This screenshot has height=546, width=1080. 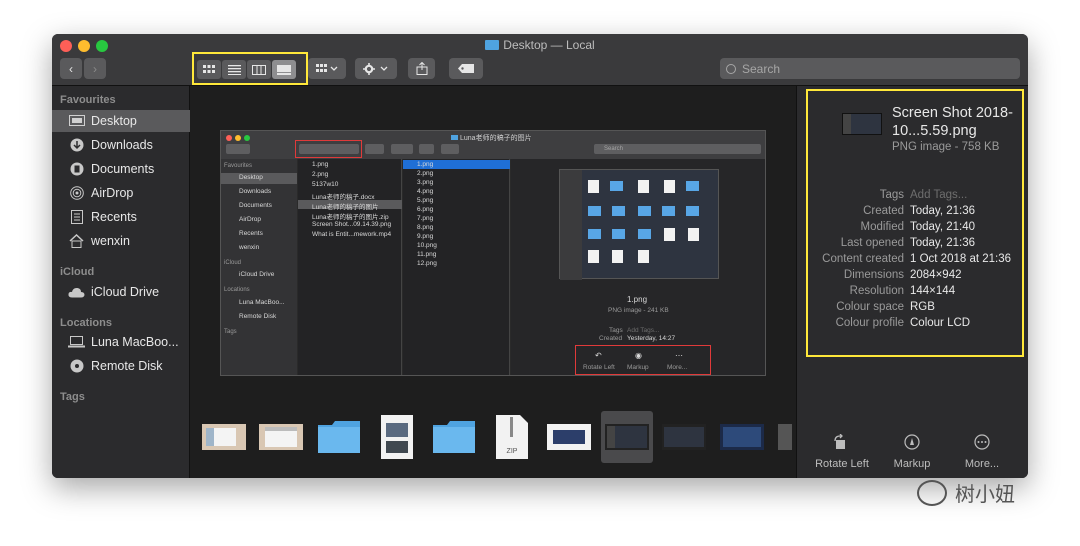 What do you see at coordinates (255, 191) in the screenshot?
I see `inner-sidebar-item: Downloads` at bounding box center [255, 191].